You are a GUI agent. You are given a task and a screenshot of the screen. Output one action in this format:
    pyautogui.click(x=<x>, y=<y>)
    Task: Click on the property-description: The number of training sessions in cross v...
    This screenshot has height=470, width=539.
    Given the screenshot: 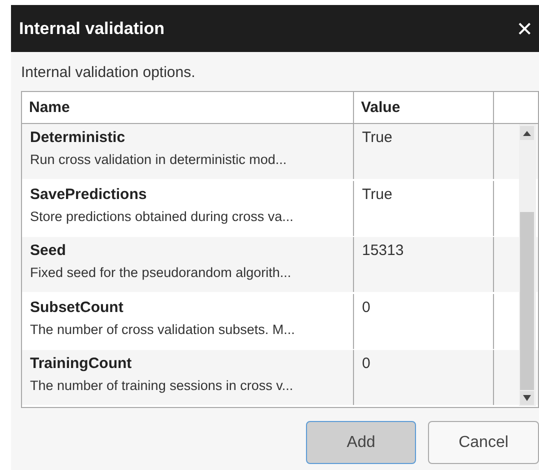 What is the action you would take?
    pyautogui.click(x=162, y=386)
    